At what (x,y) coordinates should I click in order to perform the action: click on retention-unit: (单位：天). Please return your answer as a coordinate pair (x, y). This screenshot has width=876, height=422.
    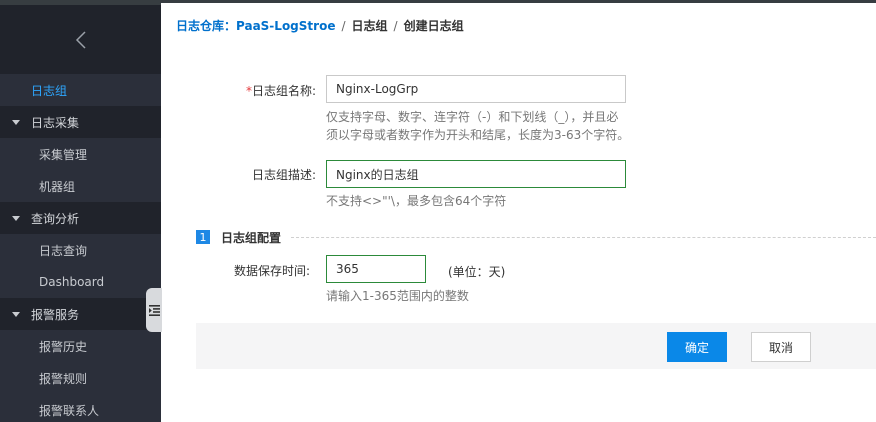
    Looking at the image, I should click on (477, 272).